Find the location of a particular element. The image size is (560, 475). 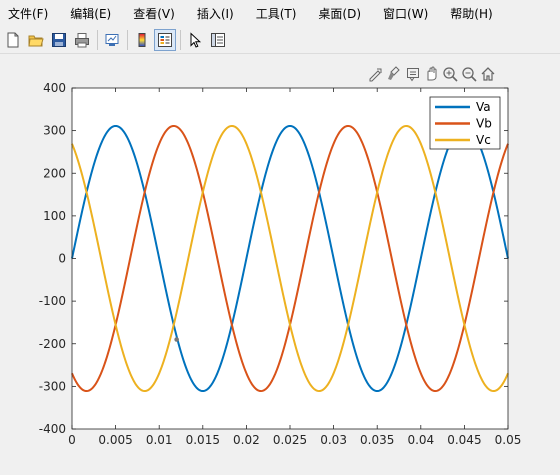

y-tick-label: 300 is located at coordinates (54, 131).